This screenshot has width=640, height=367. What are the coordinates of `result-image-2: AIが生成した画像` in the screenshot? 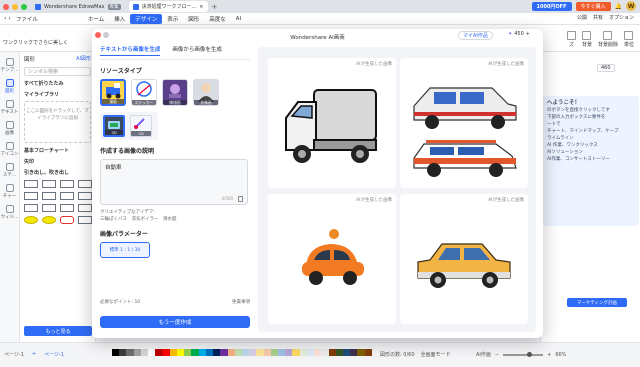 It's located at (464, 123).